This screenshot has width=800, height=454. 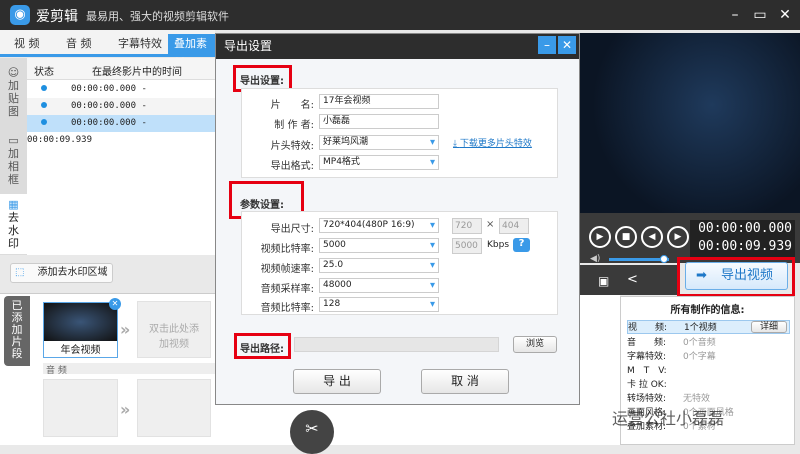 I want to click on detail-button: 详细, so click(x=769, y=327).